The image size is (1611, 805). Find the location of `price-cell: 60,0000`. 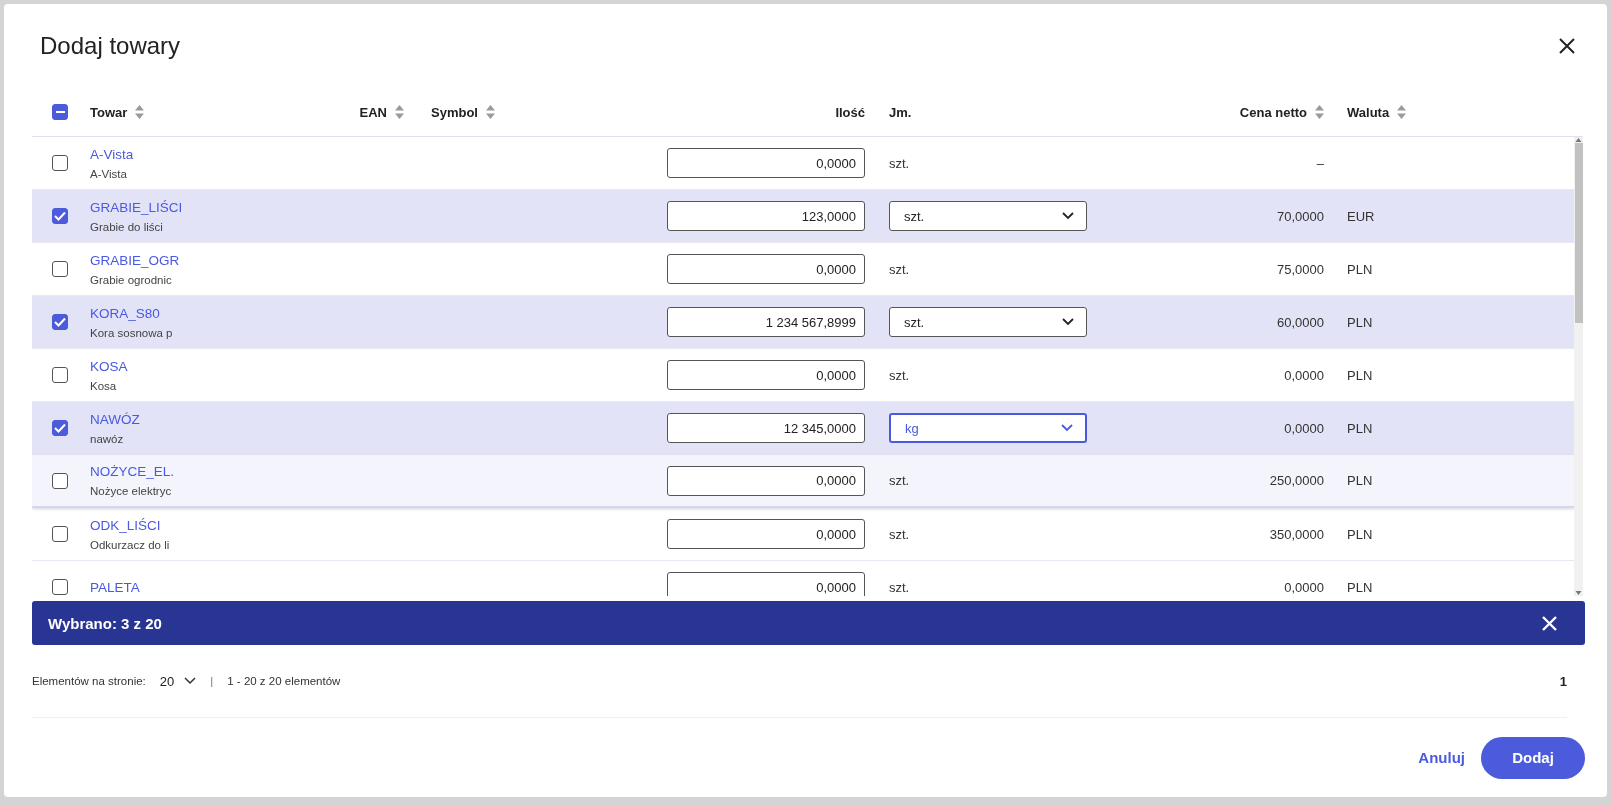

price-cell: 60,0000 is located at coordinates (1300, 322).